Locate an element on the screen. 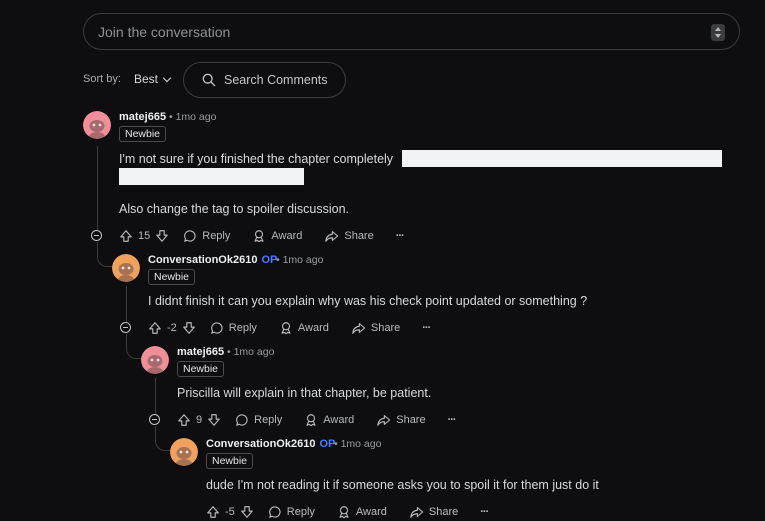 The image size is (765, 521). search-label: Search Comments is located at coordinates (276, 80).